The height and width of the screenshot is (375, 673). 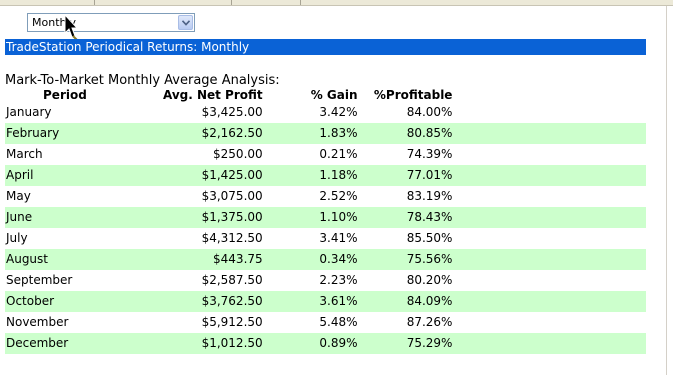 I want to click on table-row: October $3,762.50 3.61% 84.09%, so click(x=325, y=301).